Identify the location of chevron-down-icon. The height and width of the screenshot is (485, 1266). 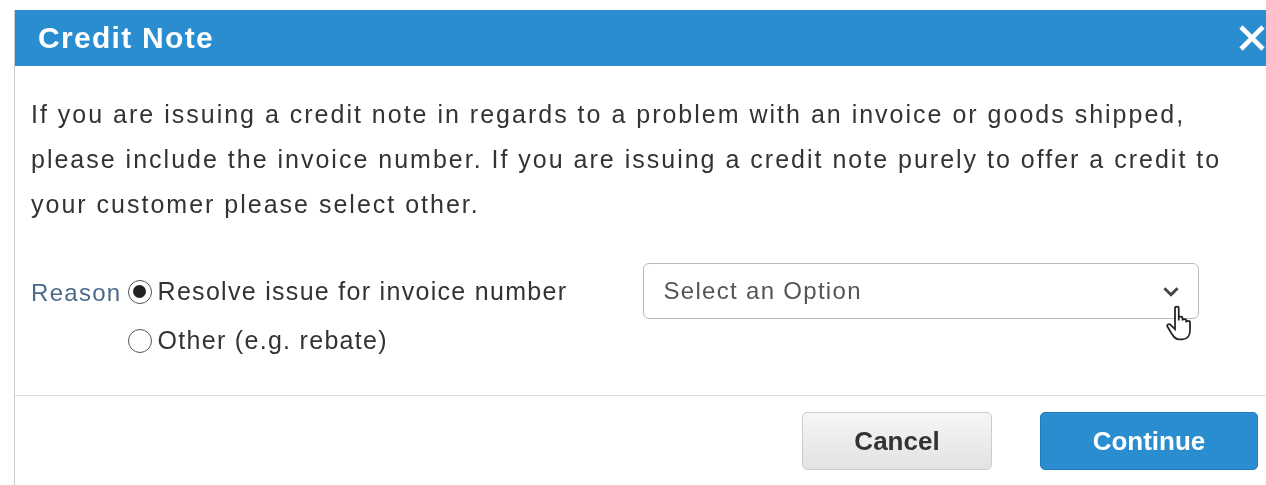
(1170, 291).